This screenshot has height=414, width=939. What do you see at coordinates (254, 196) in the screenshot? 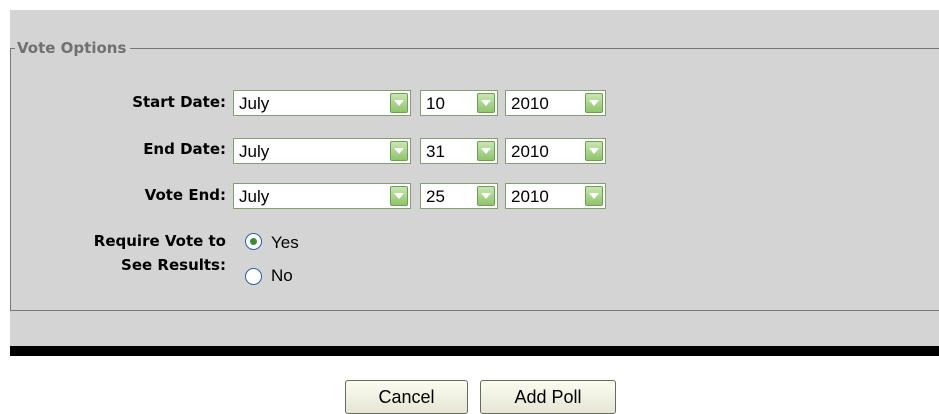
I see `vote-end-month-value: July` at bounding box center [254, 196].